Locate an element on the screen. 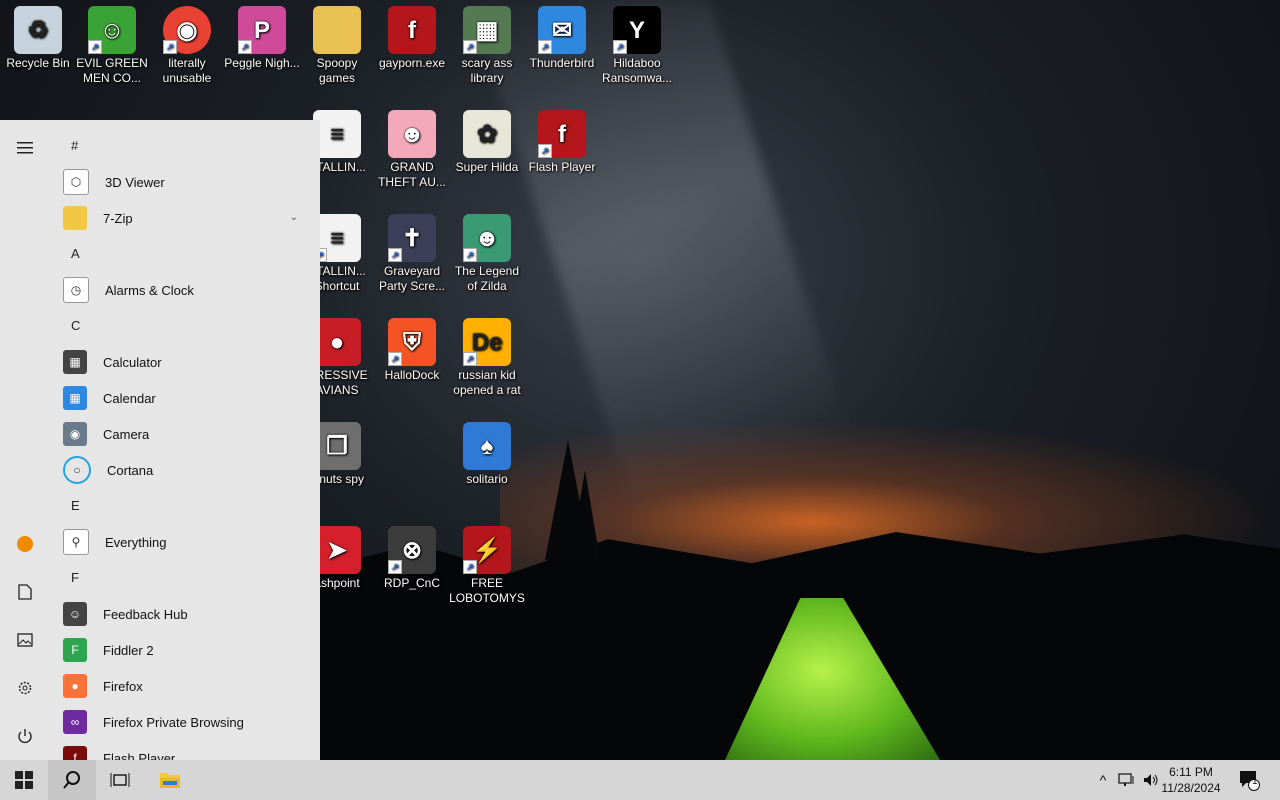  start-button is located at coordinates (24, 780).